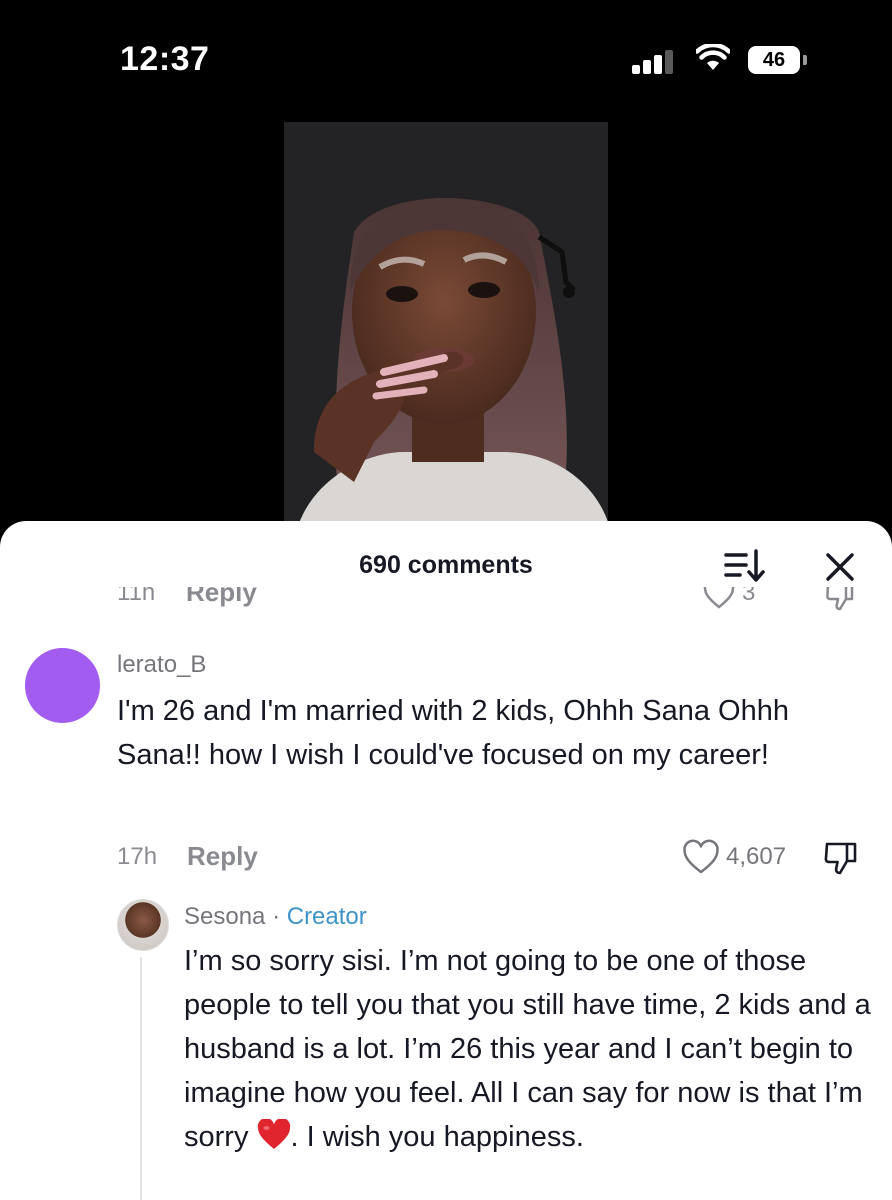  I want to click on red-heart-icon, so click(273, 1134).